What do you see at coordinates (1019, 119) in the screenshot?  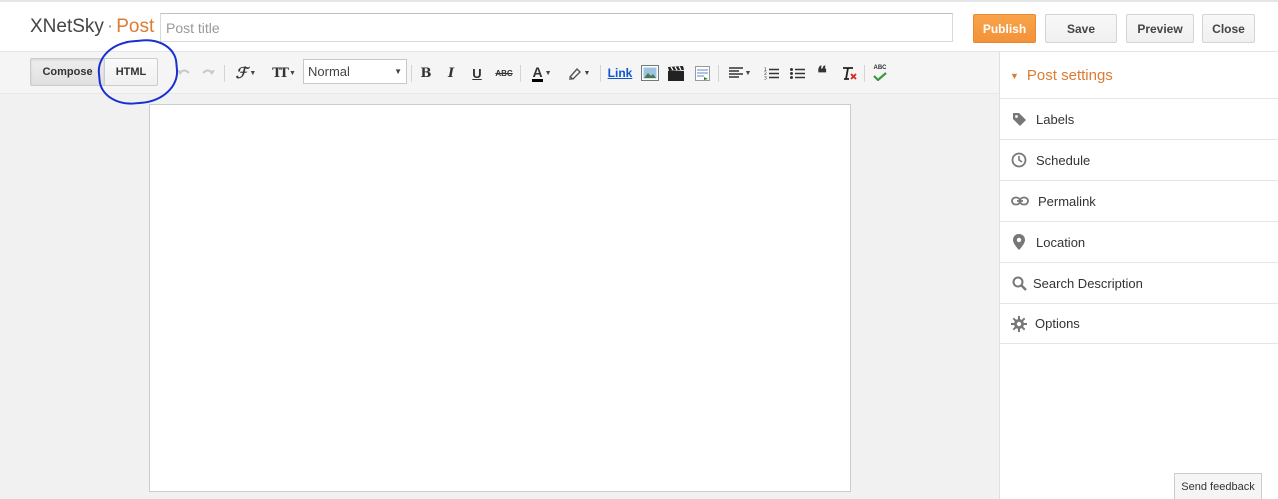 I see `tag-icon` at bounding box center [1019, 119].